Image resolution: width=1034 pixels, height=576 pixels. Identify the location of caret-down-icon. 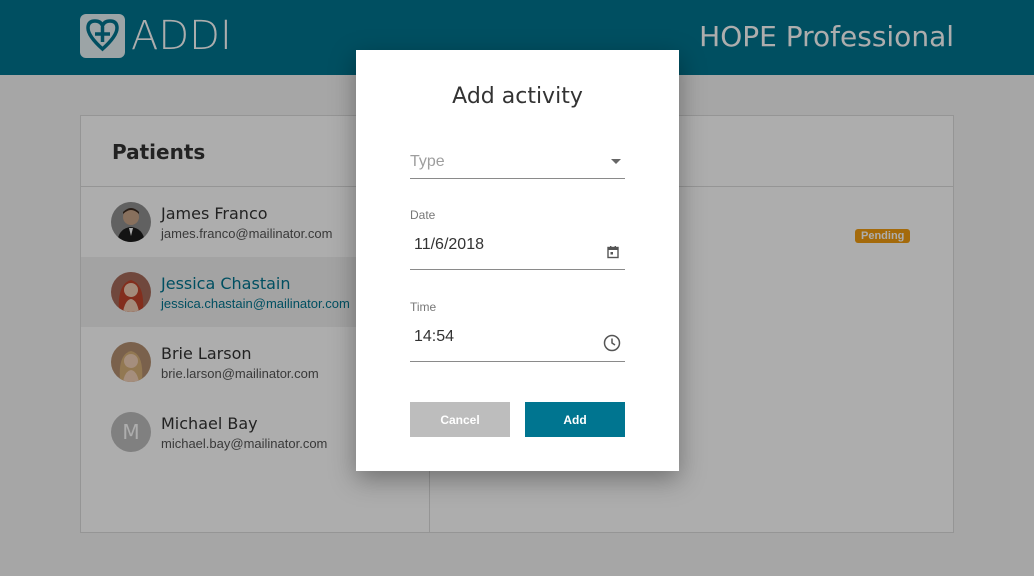
(616, 161).